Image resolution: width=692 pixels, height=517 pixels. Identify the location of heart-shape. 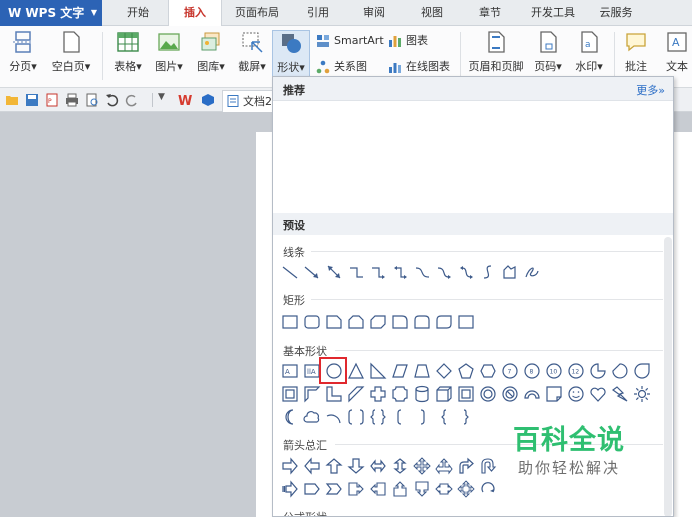
(598, 394).